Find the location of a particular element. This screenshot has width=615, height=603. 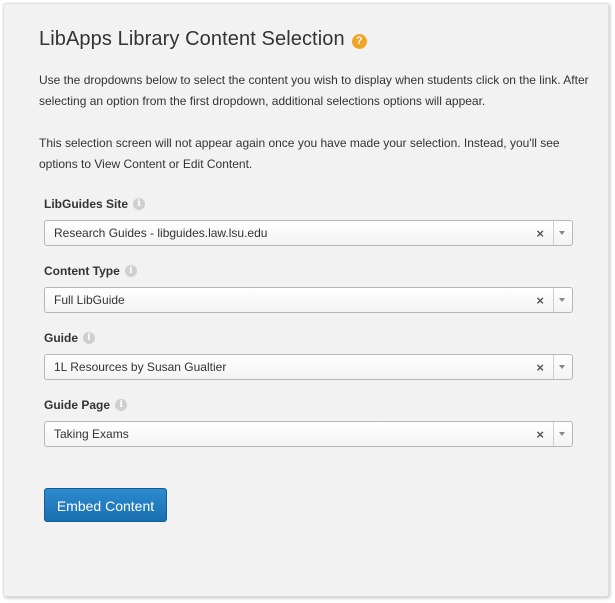

content-type-label: Content Type is located at coordinates (82, 271).